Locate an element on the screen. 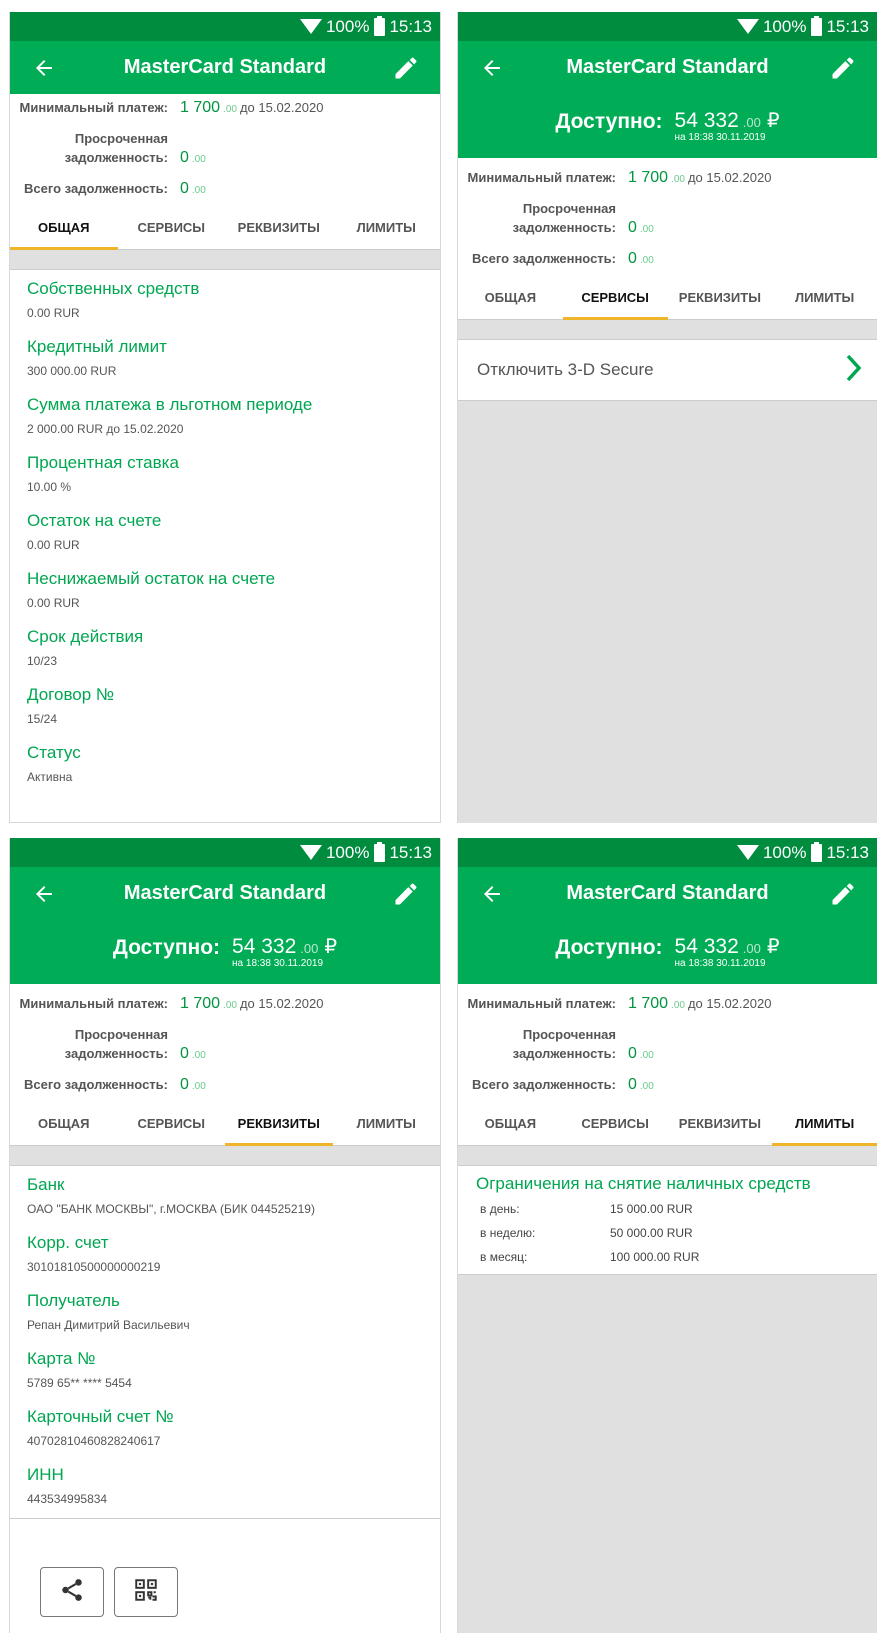 The width and height of the screenshot is (877, 1633). qr-code-button is located at coordinates (146, 1592).